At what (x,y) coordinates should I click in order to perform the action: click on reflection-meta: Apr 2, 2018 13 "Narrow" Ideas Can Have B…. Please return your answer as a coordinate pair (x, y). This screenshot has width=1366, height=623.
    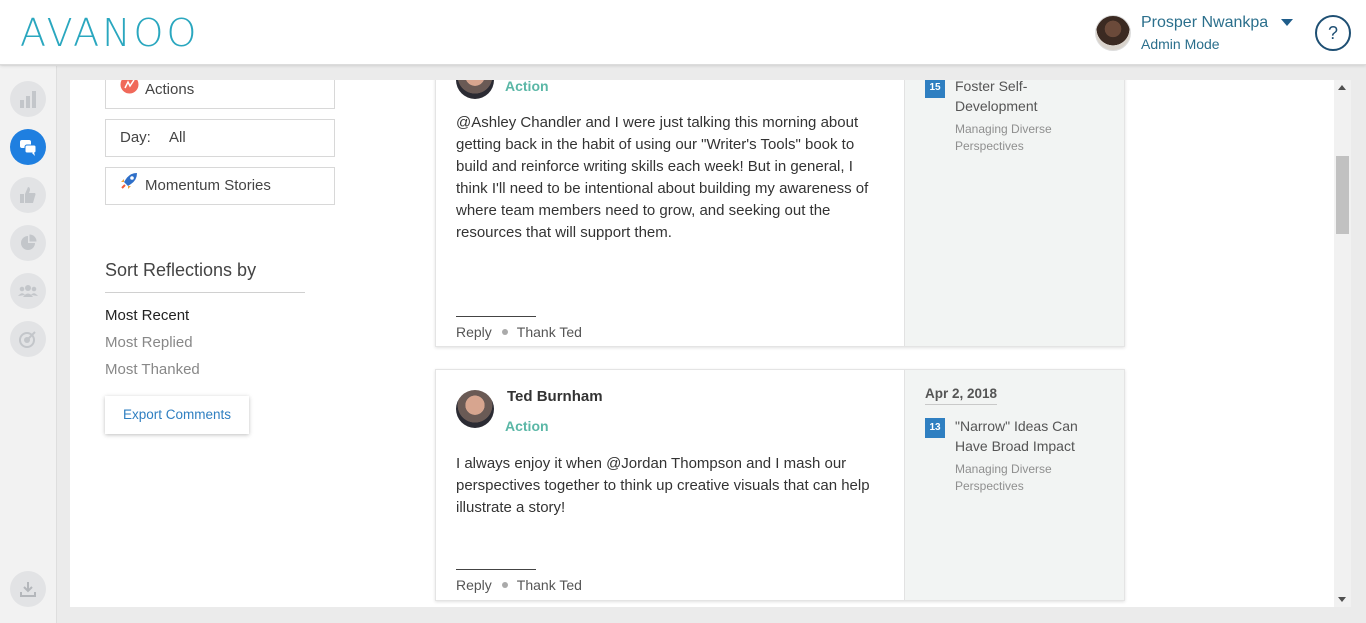
    Looking at the image, I should click on (1014, 485).